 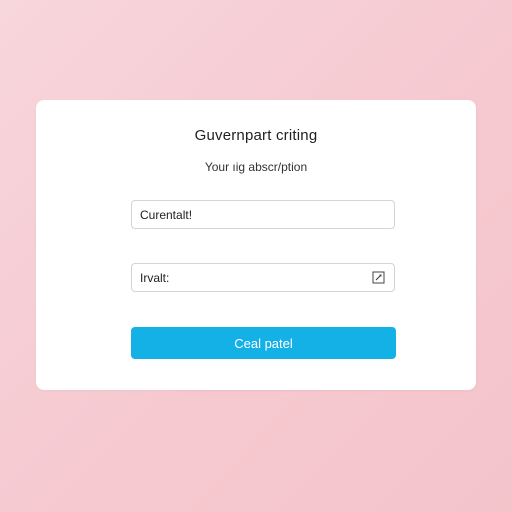 What do you see at coordinates (378, 278) in the screenshot?
I see `edit-square-icon` at bounding box center [378, 278].